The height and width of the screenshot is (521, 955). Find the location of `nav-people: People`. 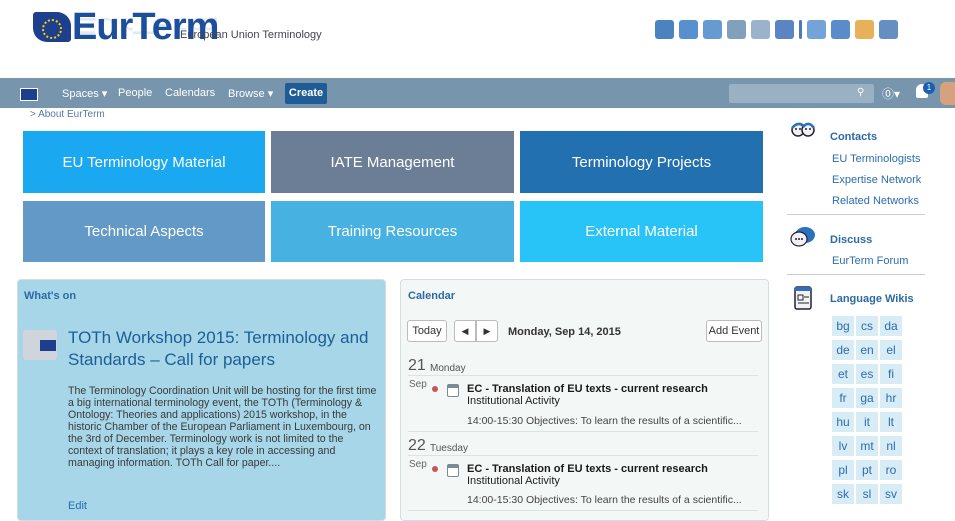

nav-people: People is located at coordinates (135, 93).